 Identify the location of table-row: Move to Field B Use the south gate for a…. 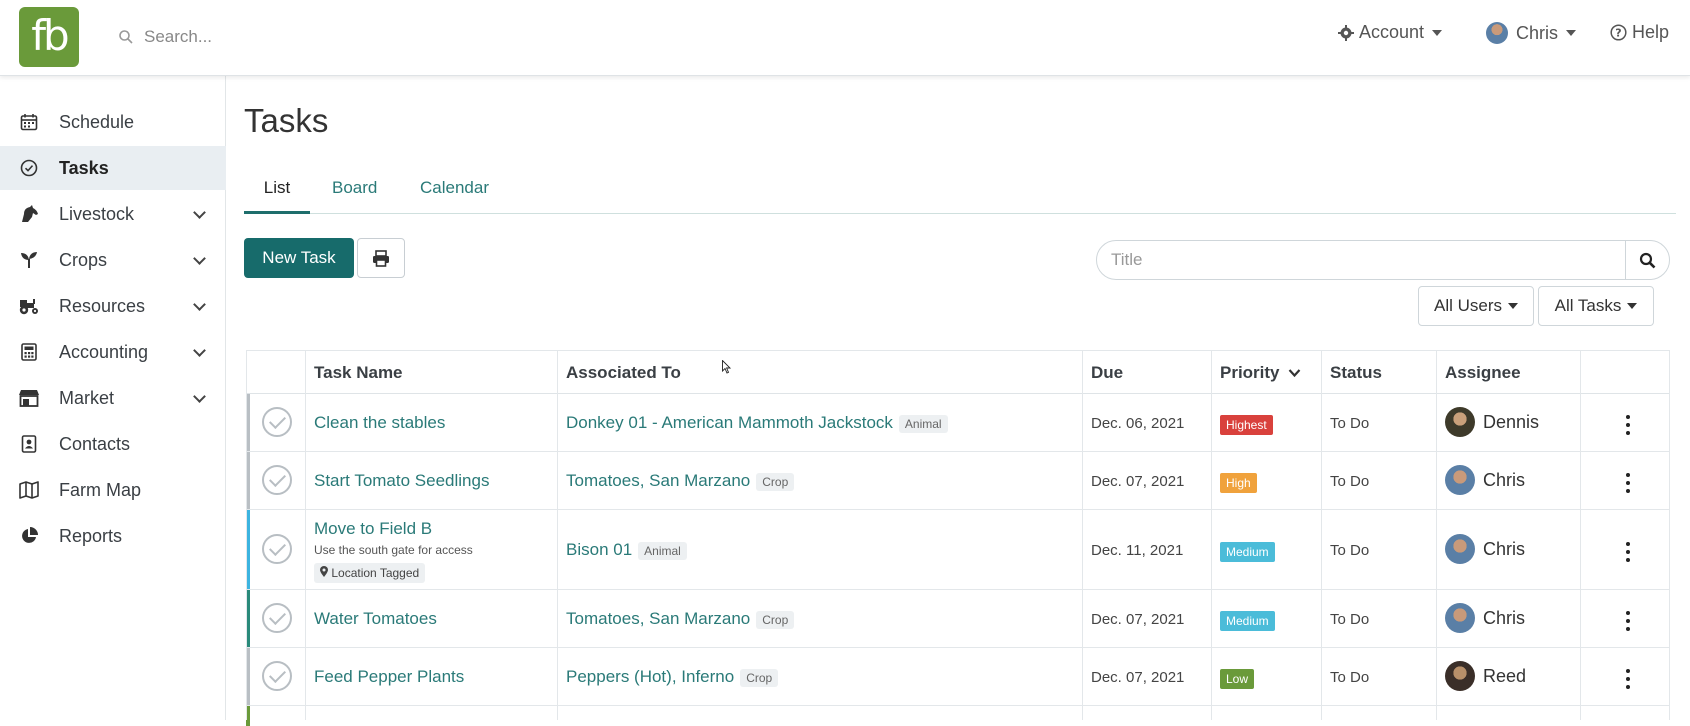
(958, 550).